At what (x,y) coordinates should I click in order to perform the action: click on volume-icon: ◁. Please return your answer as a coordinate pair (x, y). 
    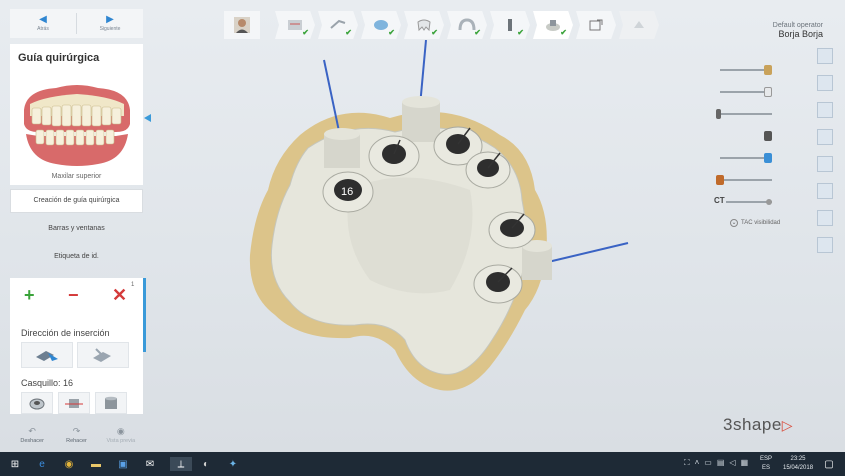
    Looking at the image, I should click on (732, 463).